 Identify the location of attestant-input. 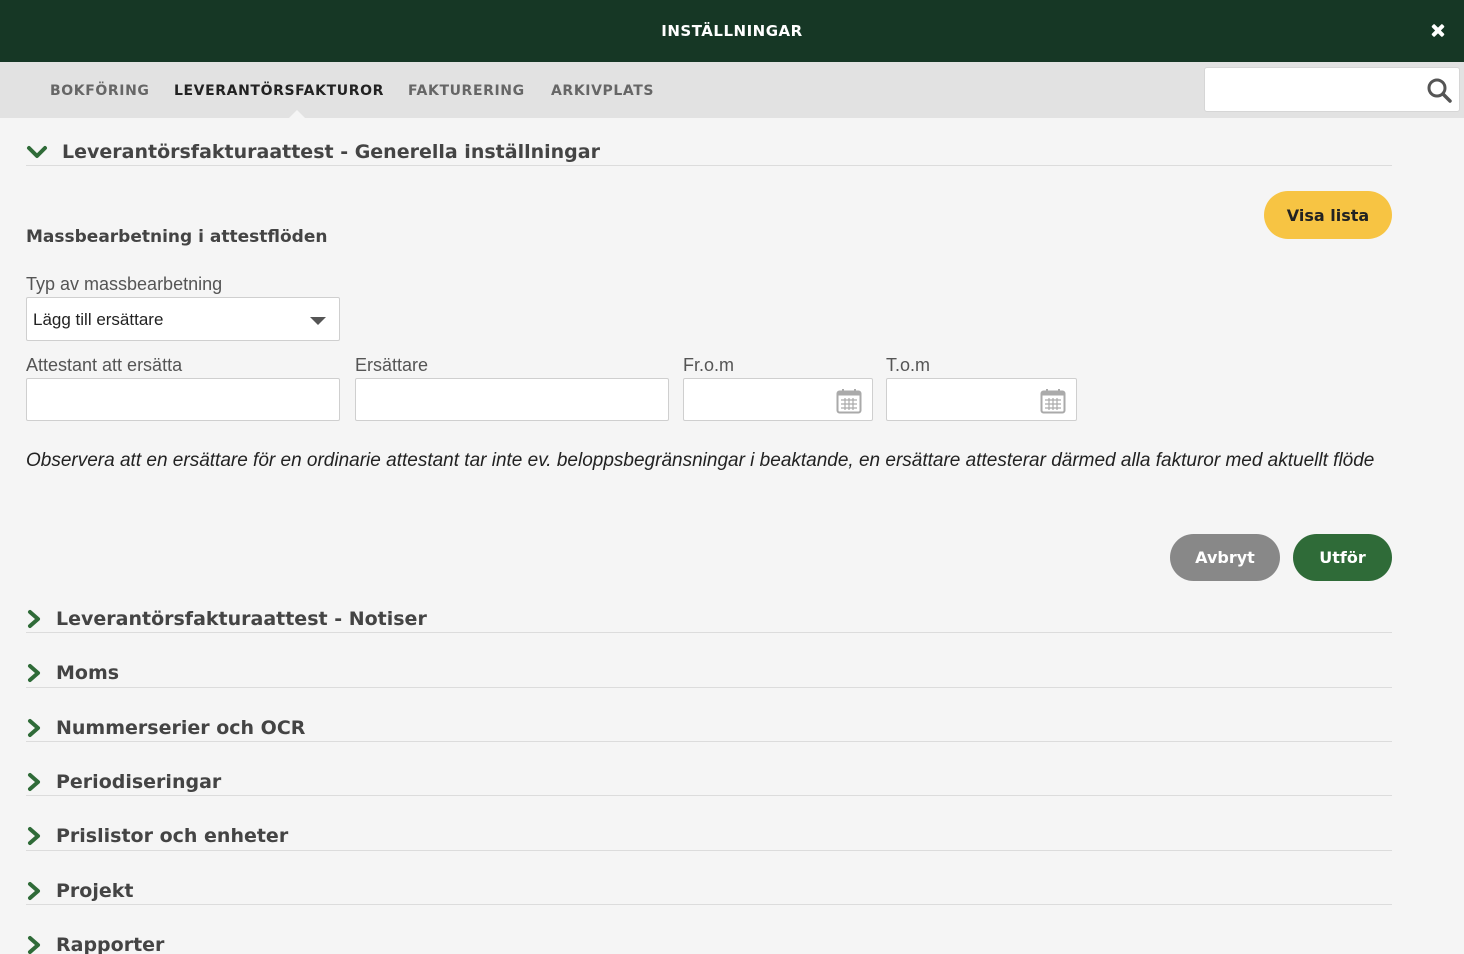
(183, 399).